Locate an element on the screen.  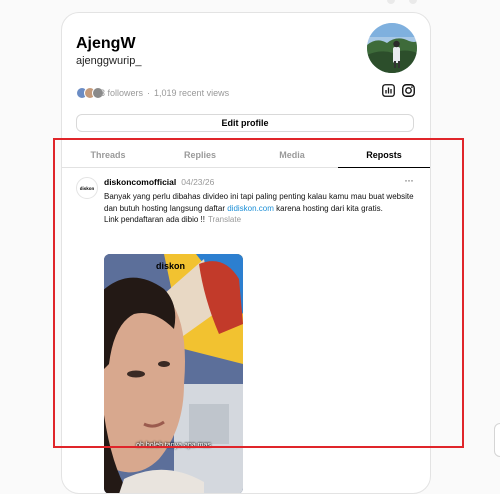
profile-name: AjengW is located at coordinates (106, 43).